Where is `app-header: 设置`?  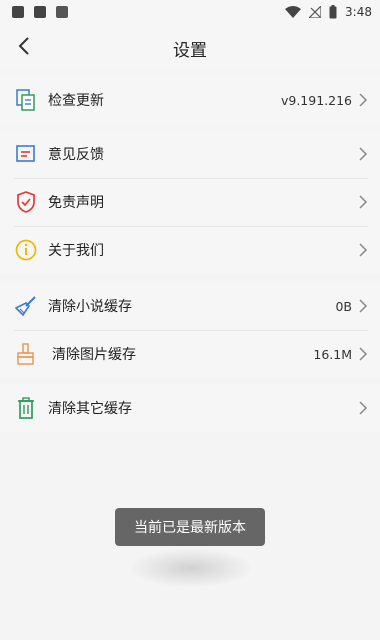
app-header: 设置 is located at coordinates (190, 47).